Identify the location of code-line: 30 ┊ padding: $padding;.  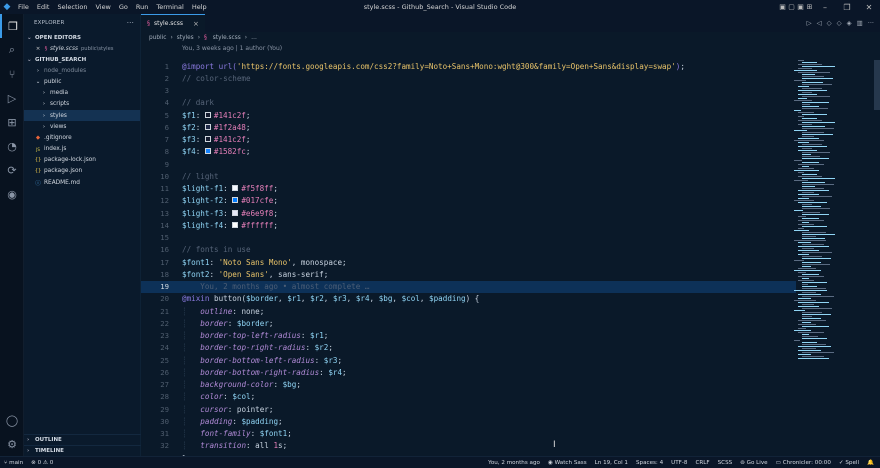
(468, 421).